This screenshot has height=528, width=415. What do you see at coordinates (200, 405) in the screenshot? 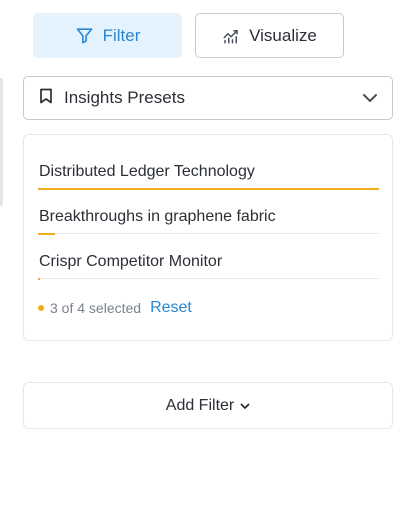
I see `add-filter-label: Add Filter` at bounding box center [200, 405].